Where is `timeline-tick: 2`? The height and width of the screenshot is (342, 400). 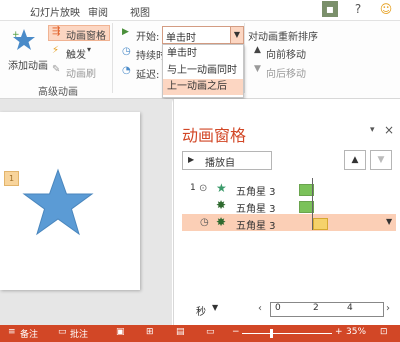 timeline-tick: 2 is located at coordinates (316, 308).